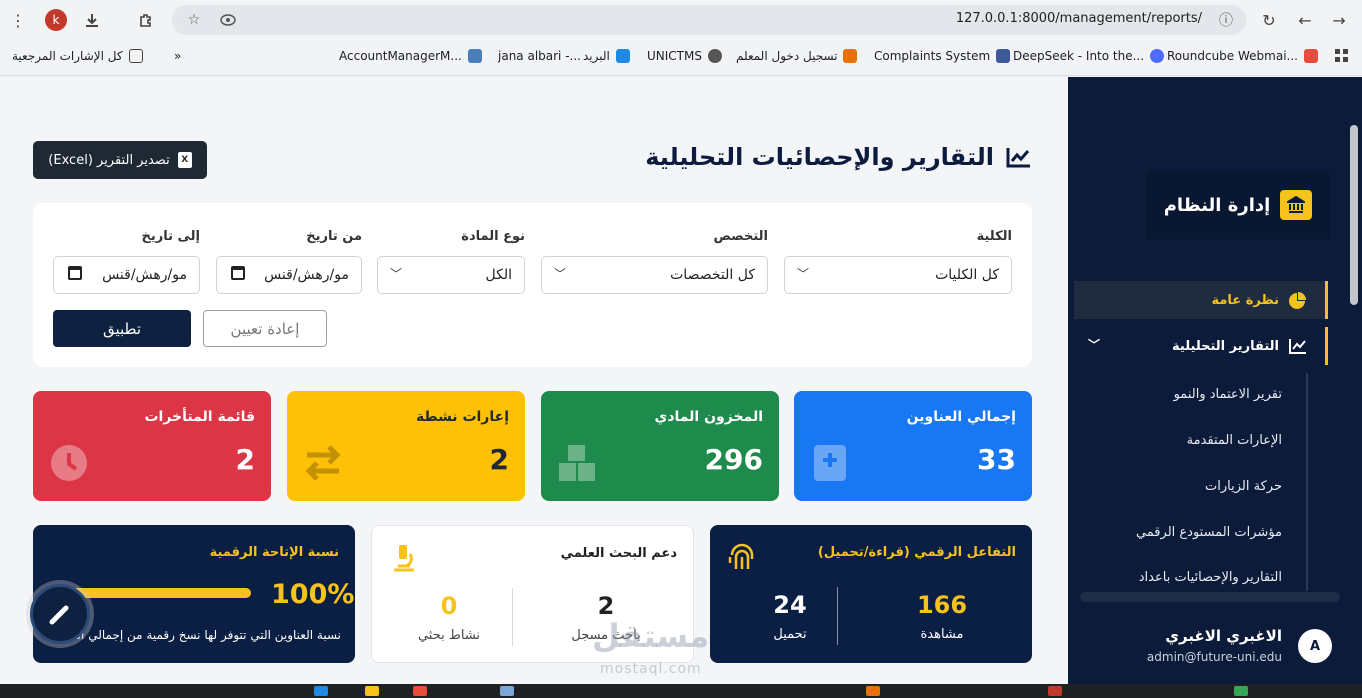 The image size is (1362, 698). Describe the element at coordinates (932, 56) in the screenshot. I see `bookmark-label: Complaints System` at that location.